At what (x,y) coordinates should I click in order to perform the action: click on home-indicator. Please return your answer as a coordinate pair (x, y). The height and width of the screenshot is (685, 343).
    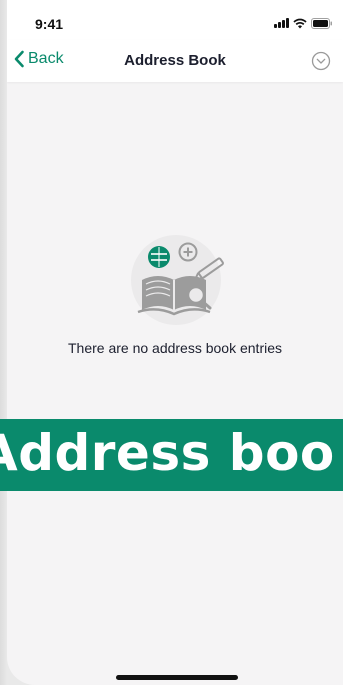
    Looking at the image, I should click on (177, 677).